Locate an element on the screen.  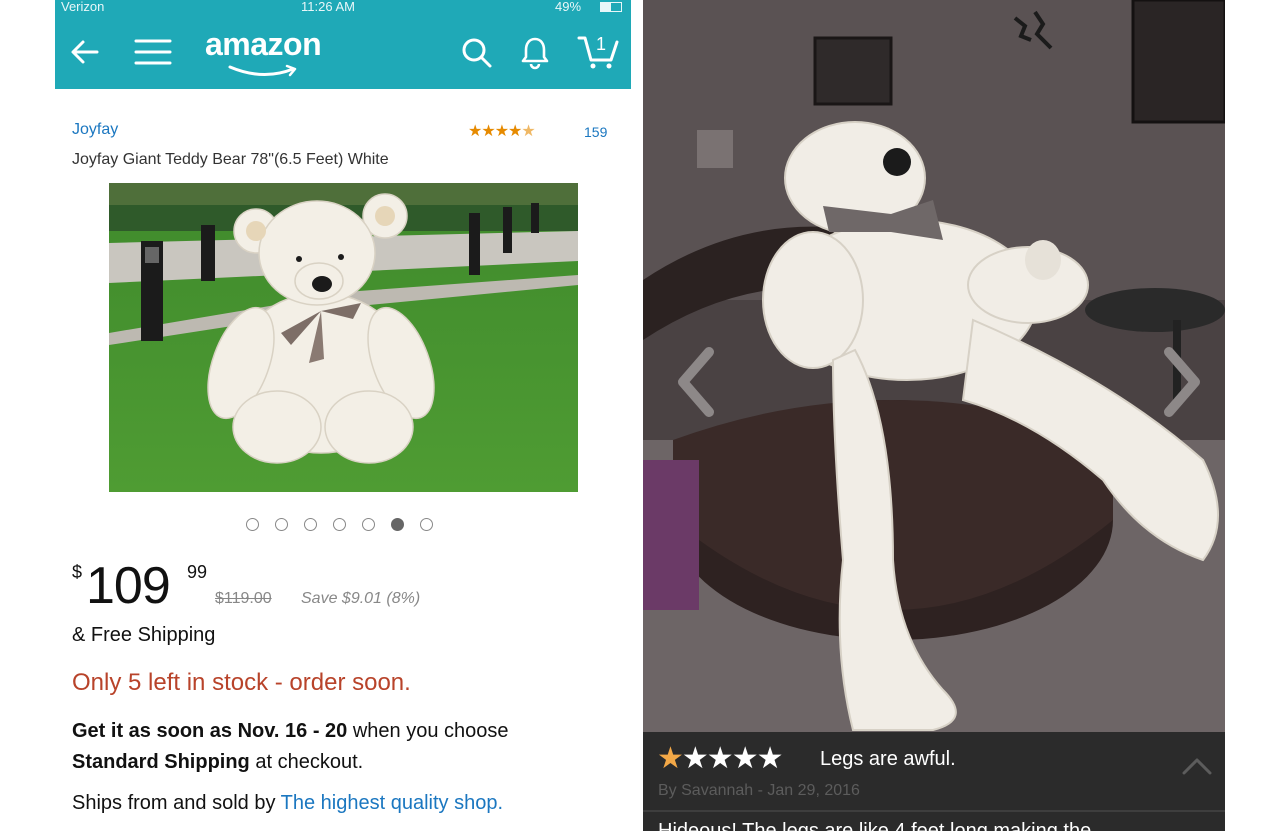
cart-icon: 1 is located at coordinates (599, 51).